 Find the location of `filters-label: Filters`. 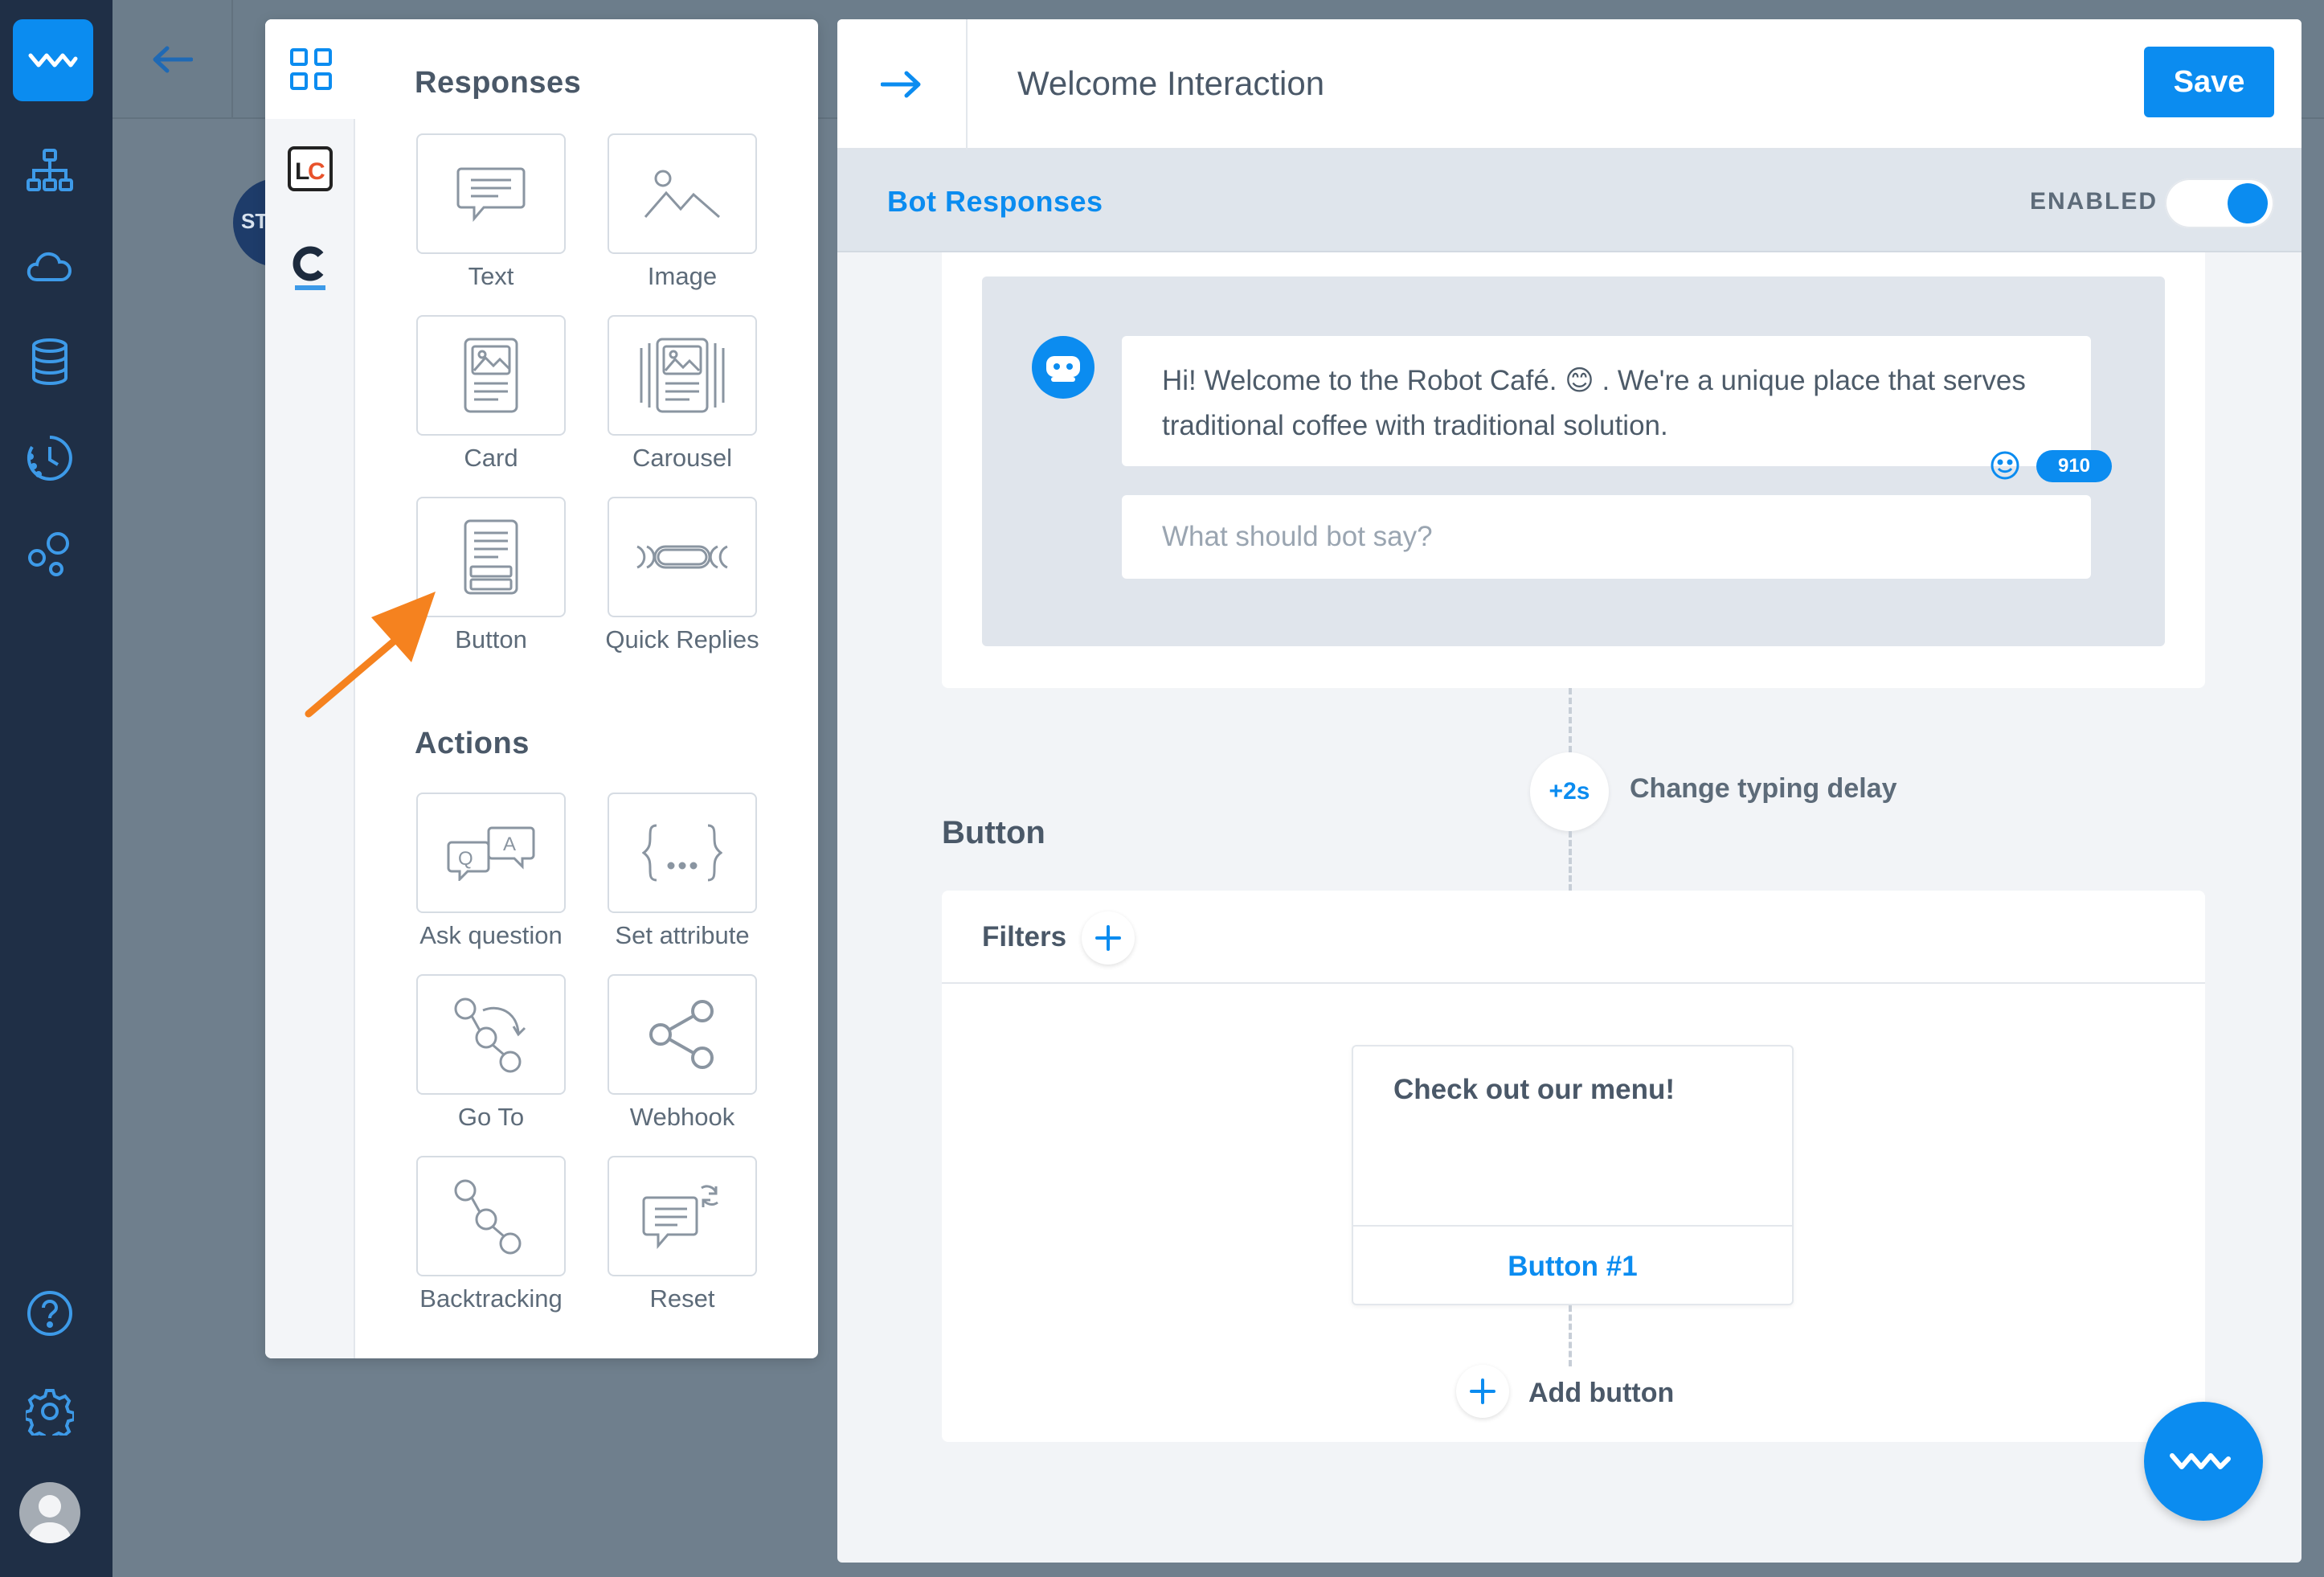

filters-label: Filters is located at coordinates (1024, 937).